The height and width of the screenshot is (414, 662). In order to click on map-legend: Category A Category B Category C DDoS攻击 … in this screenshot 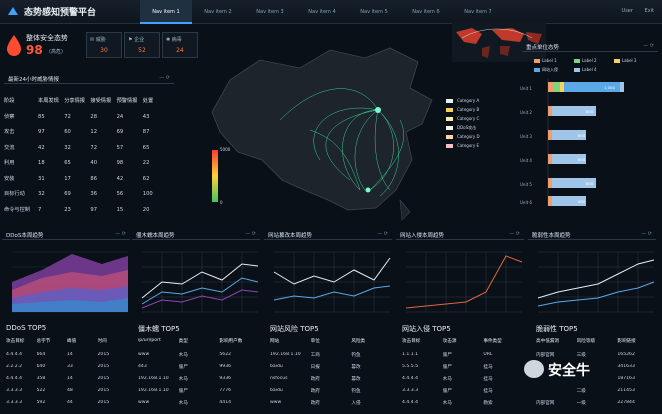, I will do `click(476, 123)`.